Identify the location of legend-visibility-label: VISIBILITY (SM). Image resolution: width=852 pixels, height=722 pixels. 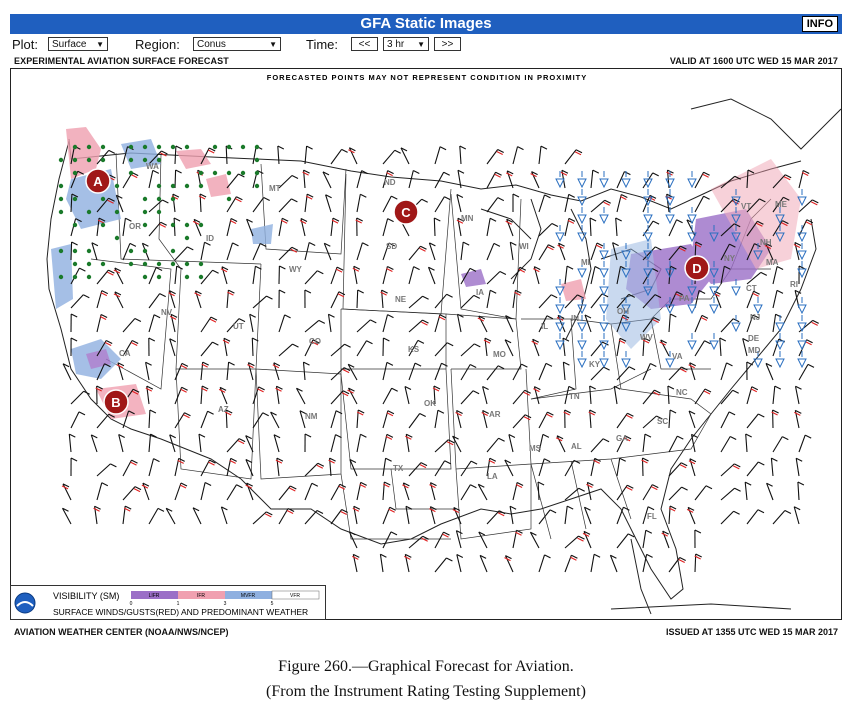
(86, 596).